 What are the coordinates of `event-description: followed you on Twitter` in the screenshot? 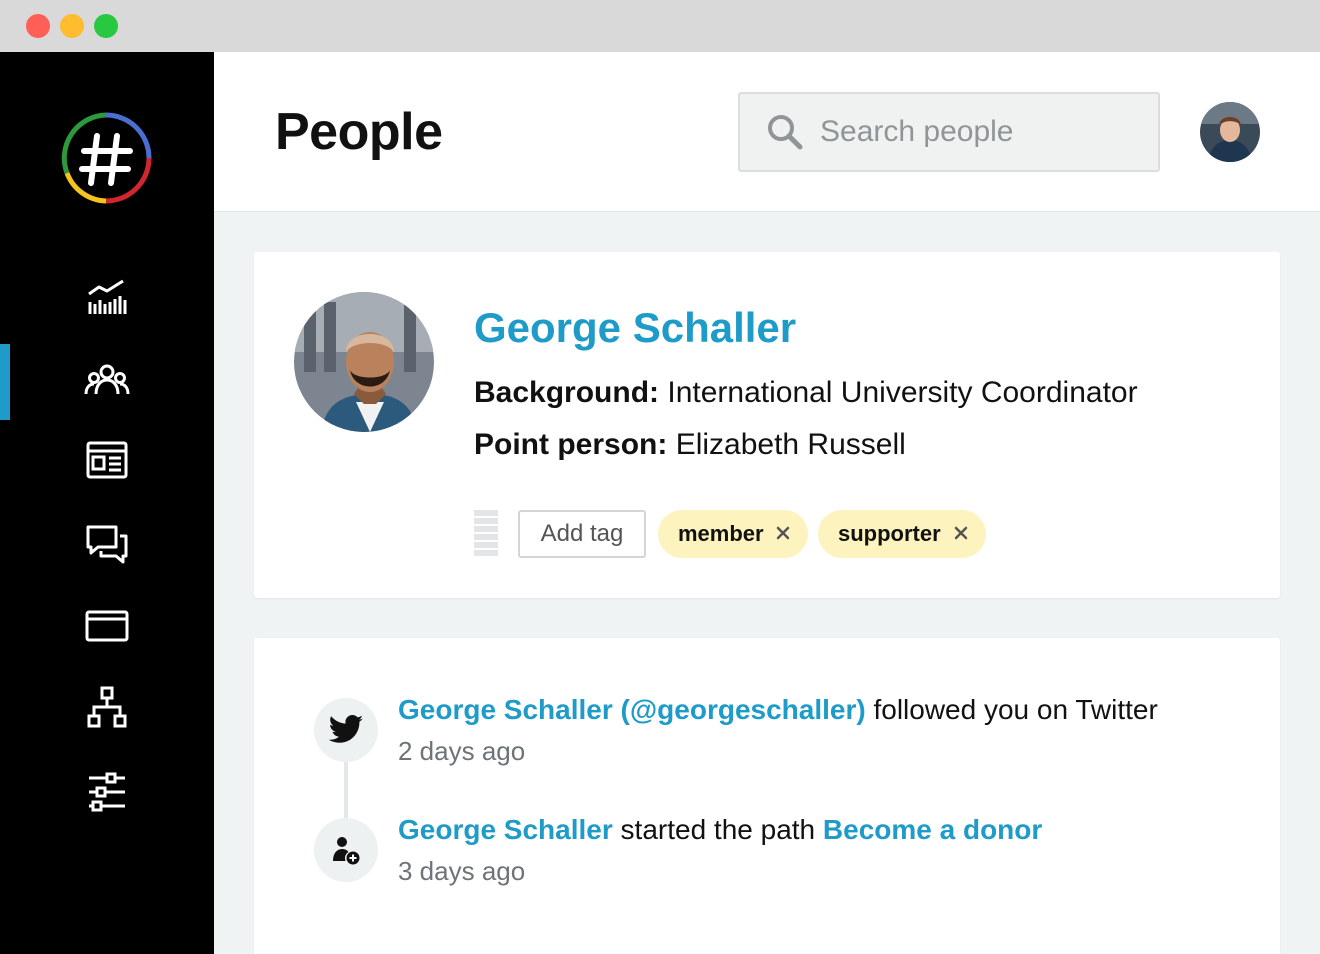 It's located at (1011, 709).